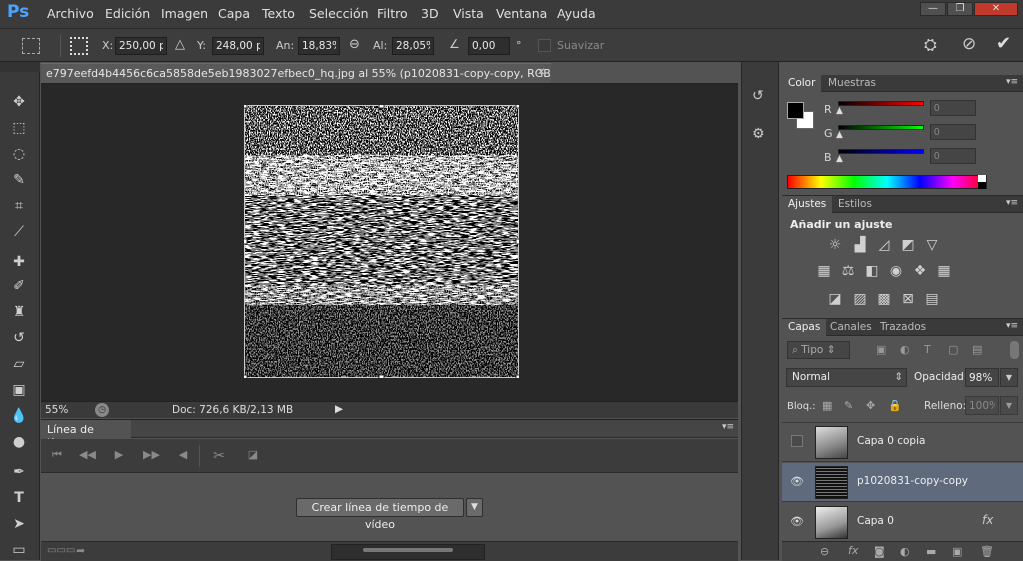  Describe the element at coordinates (835, 245) in the screenshot. I see `brightness-contrast-icon: ☼` at that location.